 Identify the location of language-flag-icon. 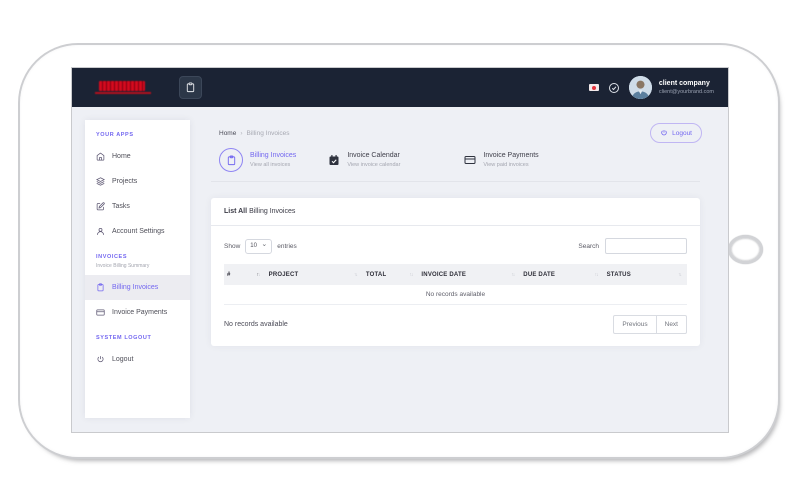
(593, 87).